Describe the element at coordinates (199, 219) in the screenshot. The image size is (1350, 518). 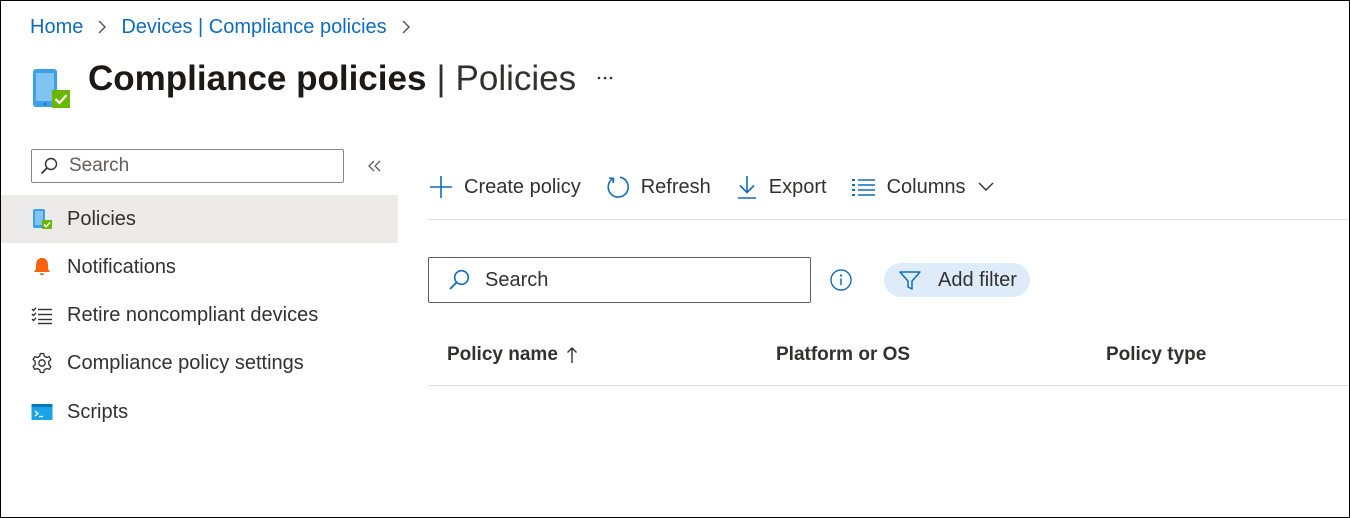
I see `sidebar-item-policies: Policies` at that location.